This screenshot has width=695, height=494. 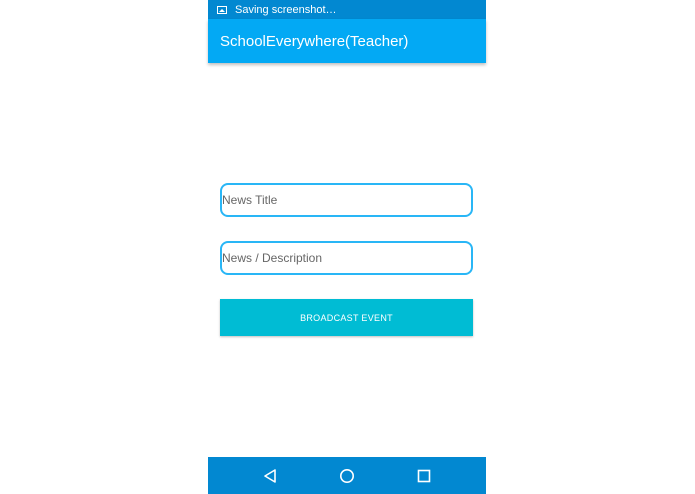 What do you see at coordinates (222, 9) in the screenshot?
I see `image-icon` at bounding box center [222, 9].